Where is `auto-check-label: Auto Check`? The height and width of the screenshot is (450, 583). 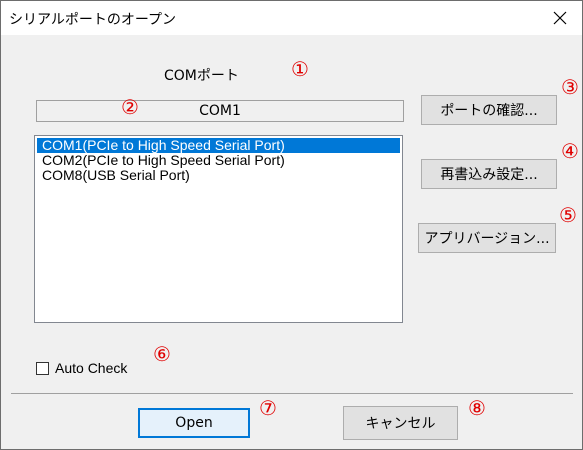 auto-check-label: Auto Check is located at coordinates (91, 368).